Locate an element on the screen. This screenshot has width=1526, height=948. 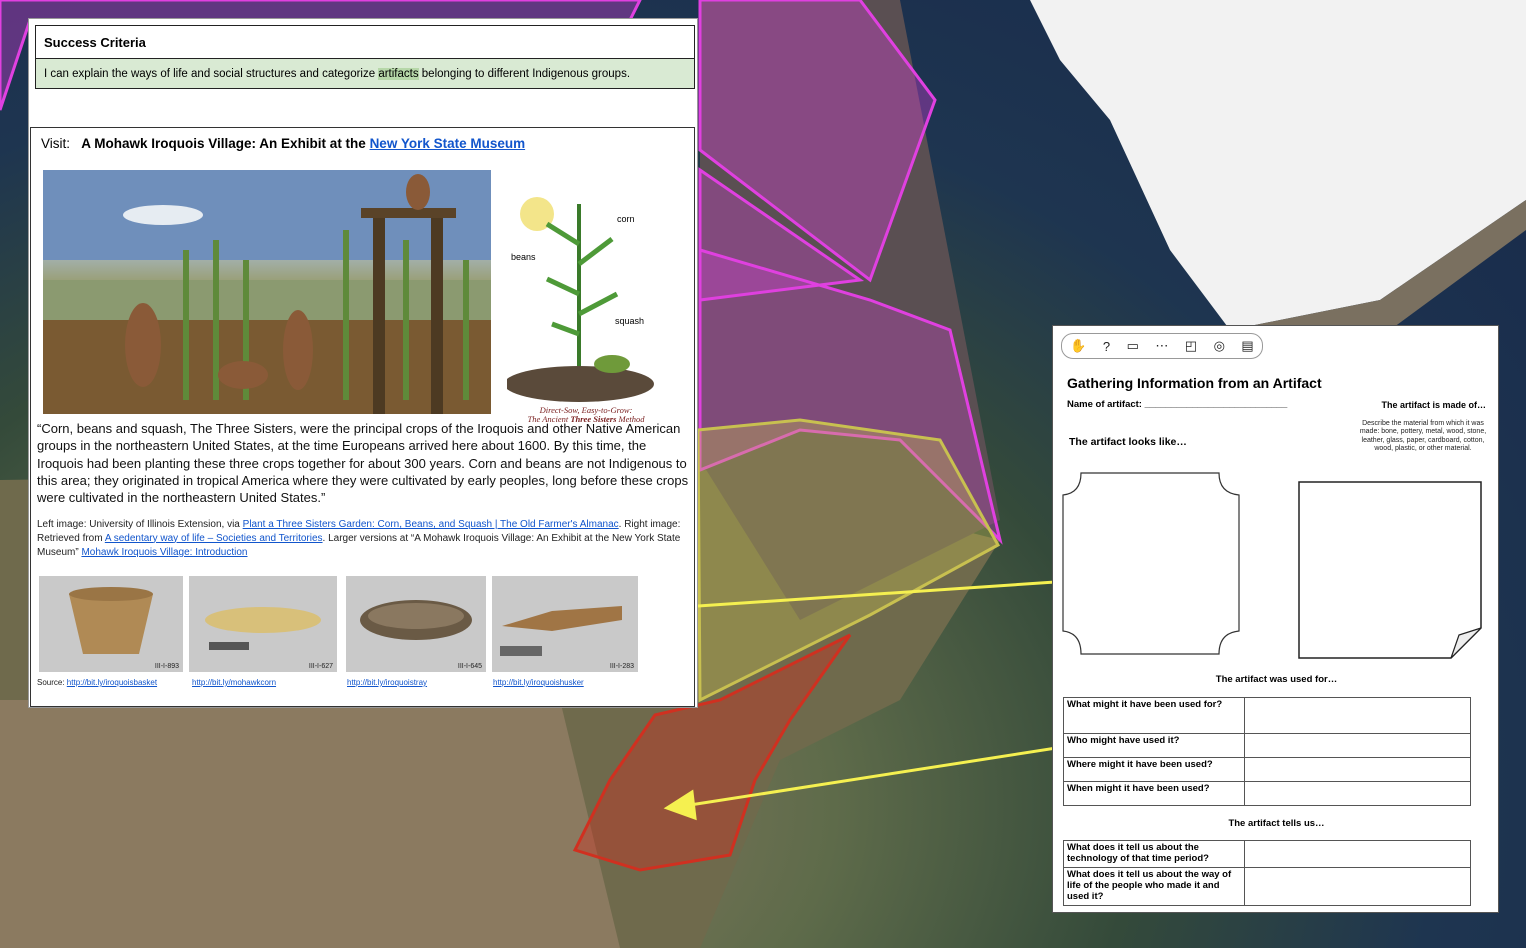
question-icon: ? is located at coordinates (1106, 346).